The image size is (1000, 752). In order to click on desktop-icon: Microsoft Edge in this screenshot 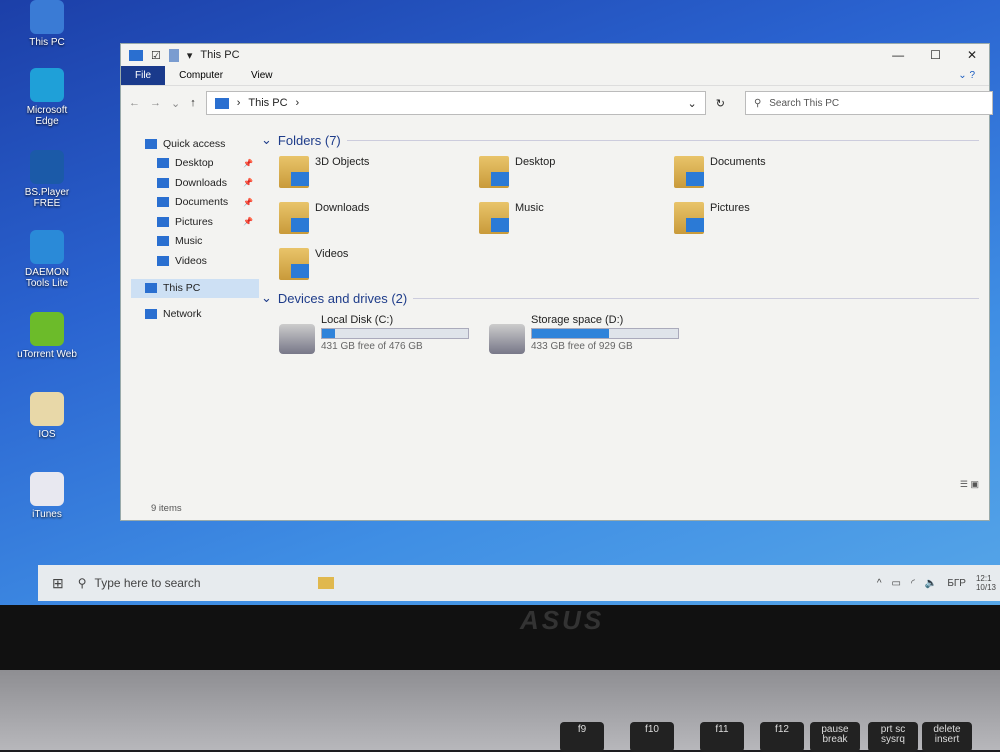, I will do `click(47, 97)`.